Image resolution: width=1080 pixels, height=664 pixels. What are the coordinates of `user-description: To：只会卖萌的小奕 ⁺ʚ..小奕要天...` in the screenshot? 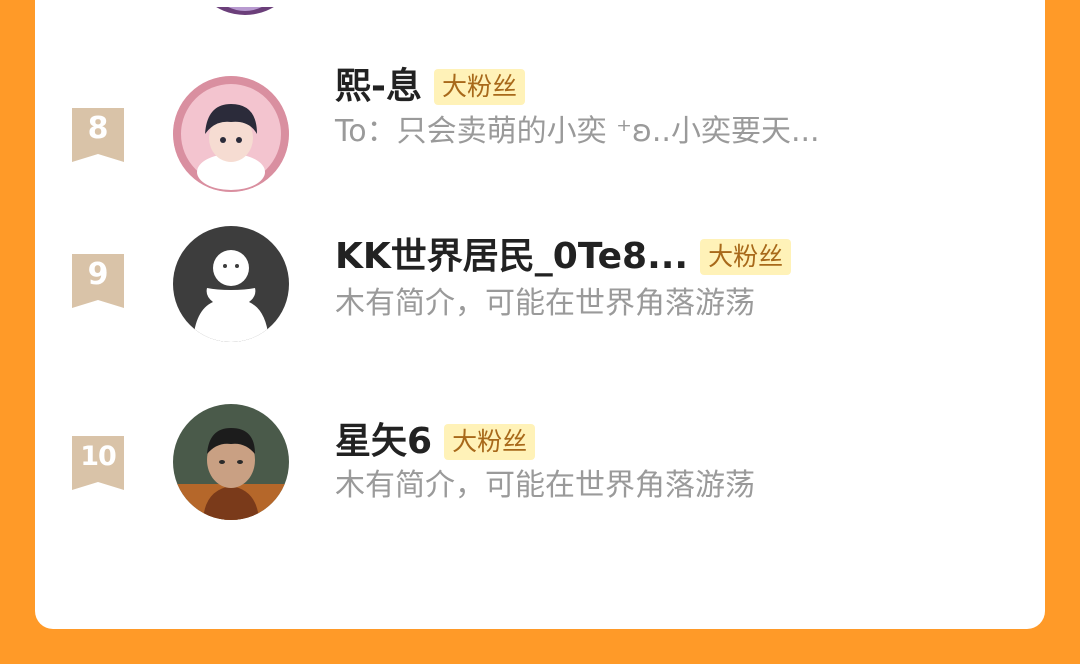 It's located at (577, 131).